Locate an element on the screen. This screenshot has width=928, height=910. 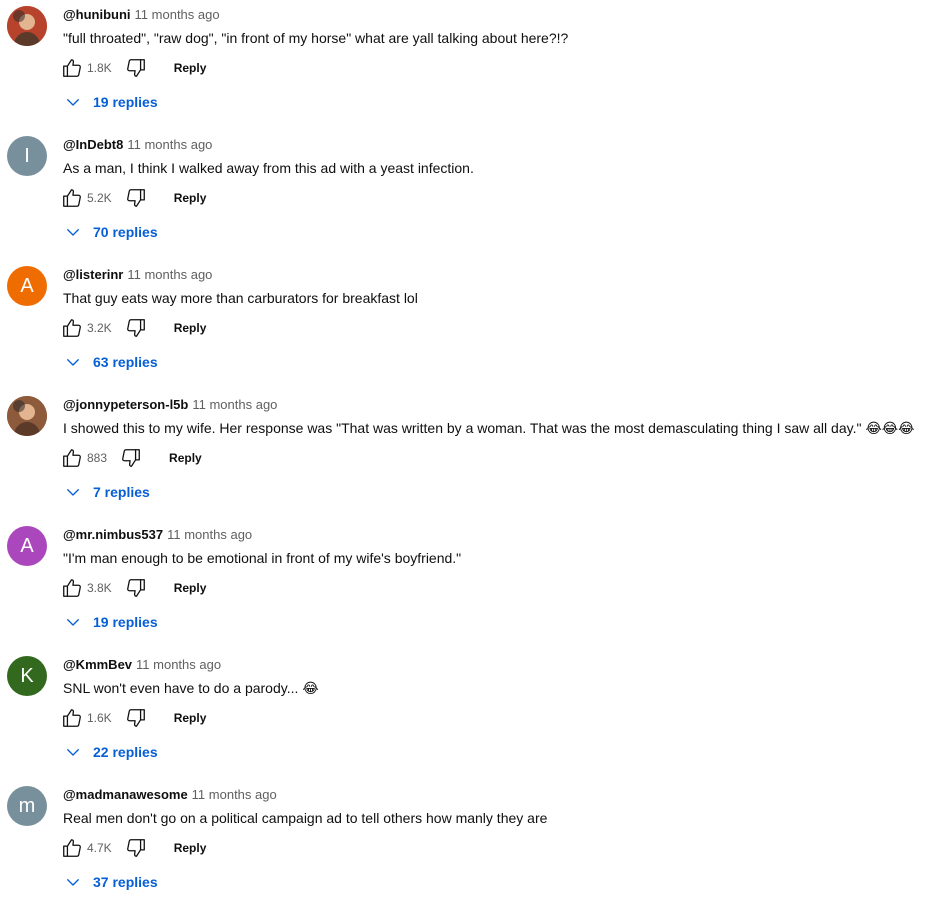
author-name: @madmanawesome is located at coordinates (125, 794).